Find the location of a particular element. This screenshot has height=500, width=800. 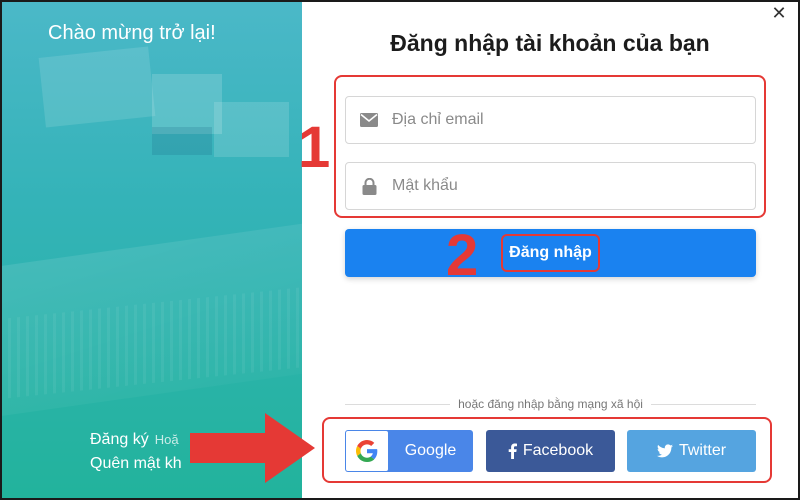

or-text: Hoặ is located at coordinates (166, 439).